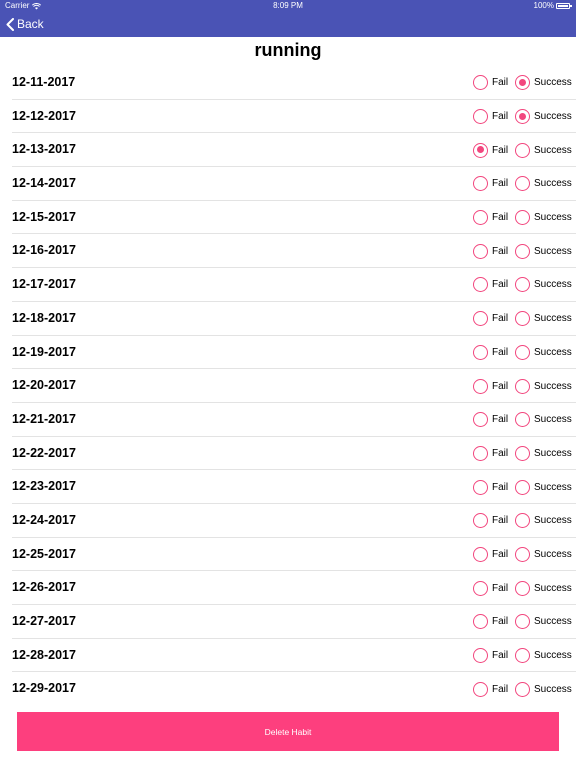 This screenshot has height=768, width=576. I want to click on entry-date: 12-12-2017, so click(44, 115).